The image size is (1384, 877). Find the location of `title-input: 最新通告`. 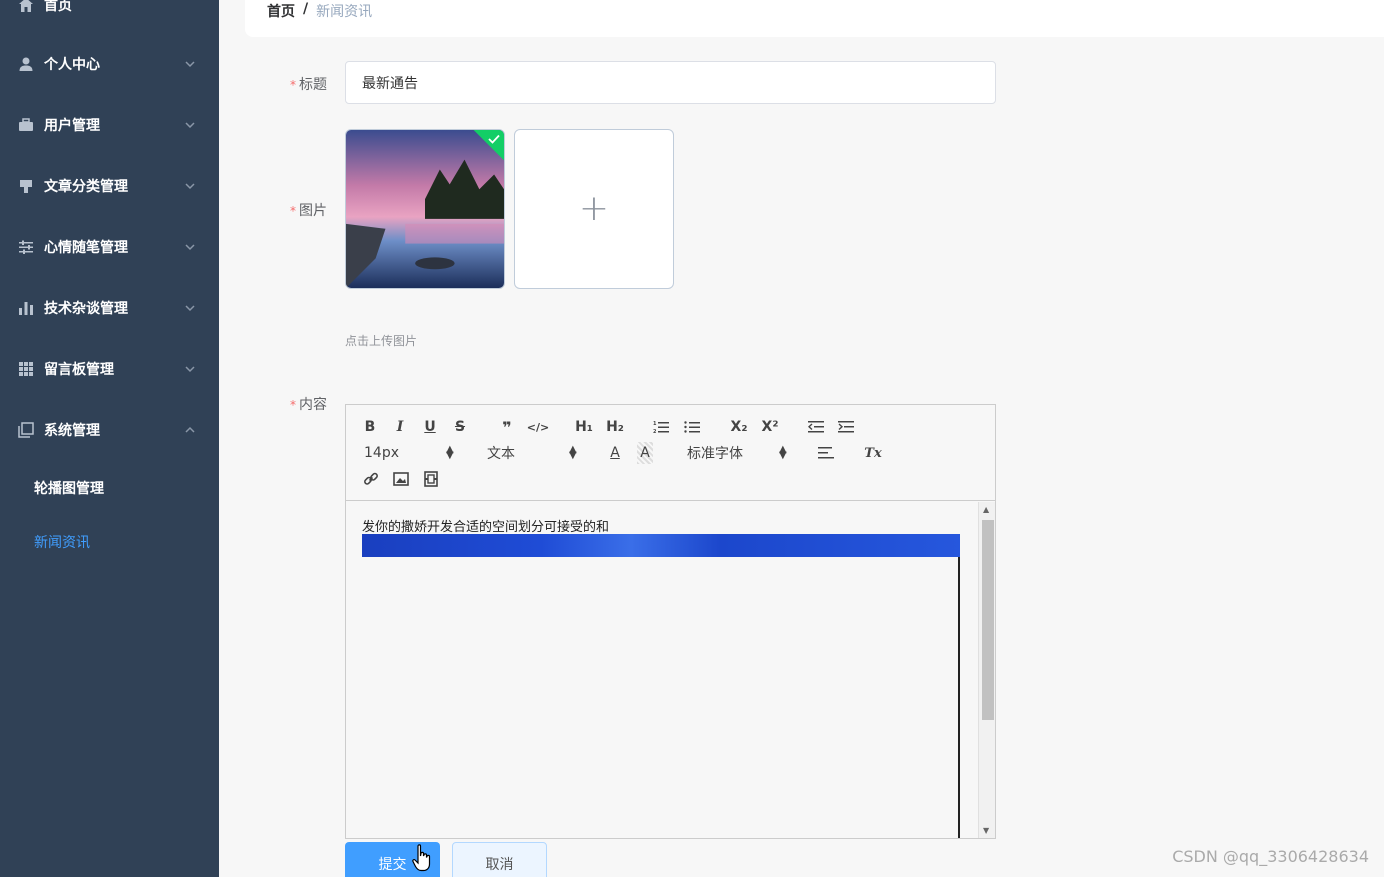

title-input: 最新通告 is located at coordinates (670, 82).